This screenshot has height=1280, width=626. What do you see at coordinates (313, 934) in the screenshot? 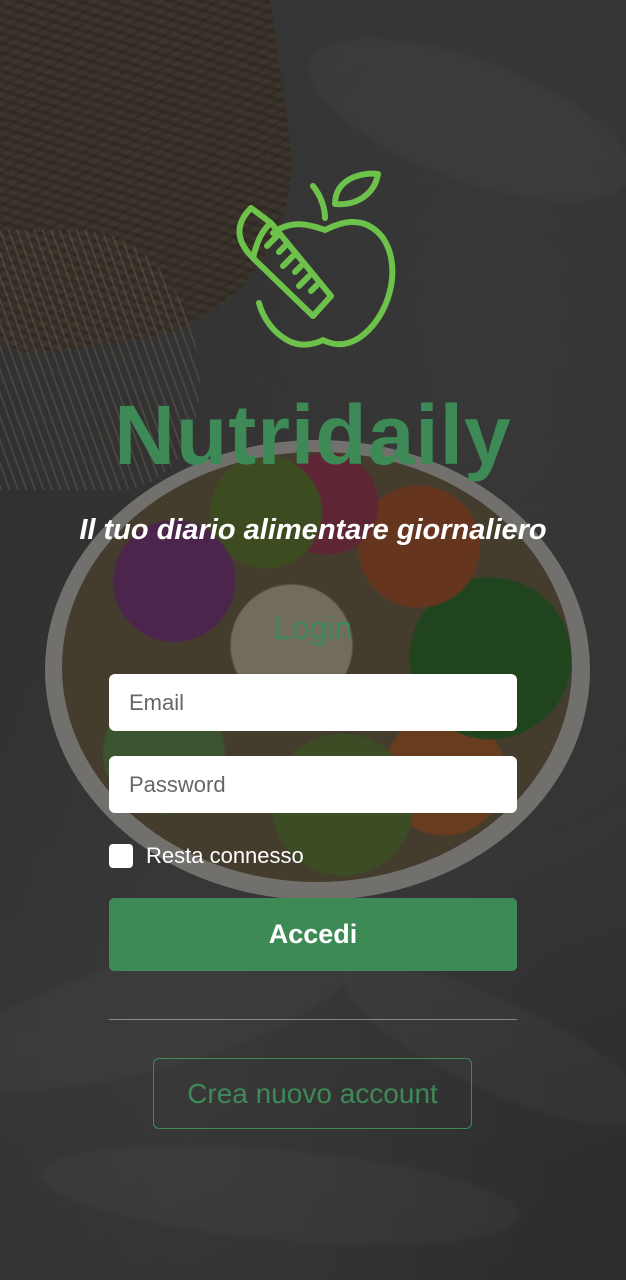
I see `login-button: Accedi` at bounding box center [313, 934].